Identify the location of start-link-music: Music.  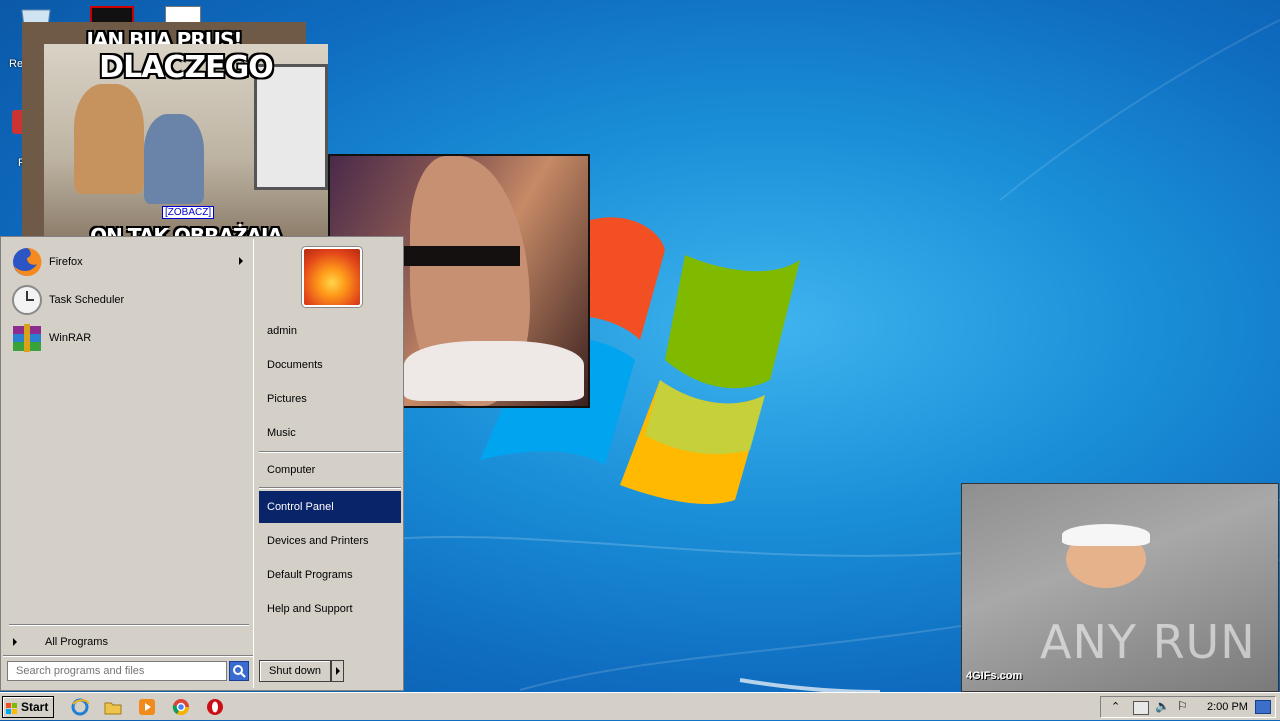
(330, 433).